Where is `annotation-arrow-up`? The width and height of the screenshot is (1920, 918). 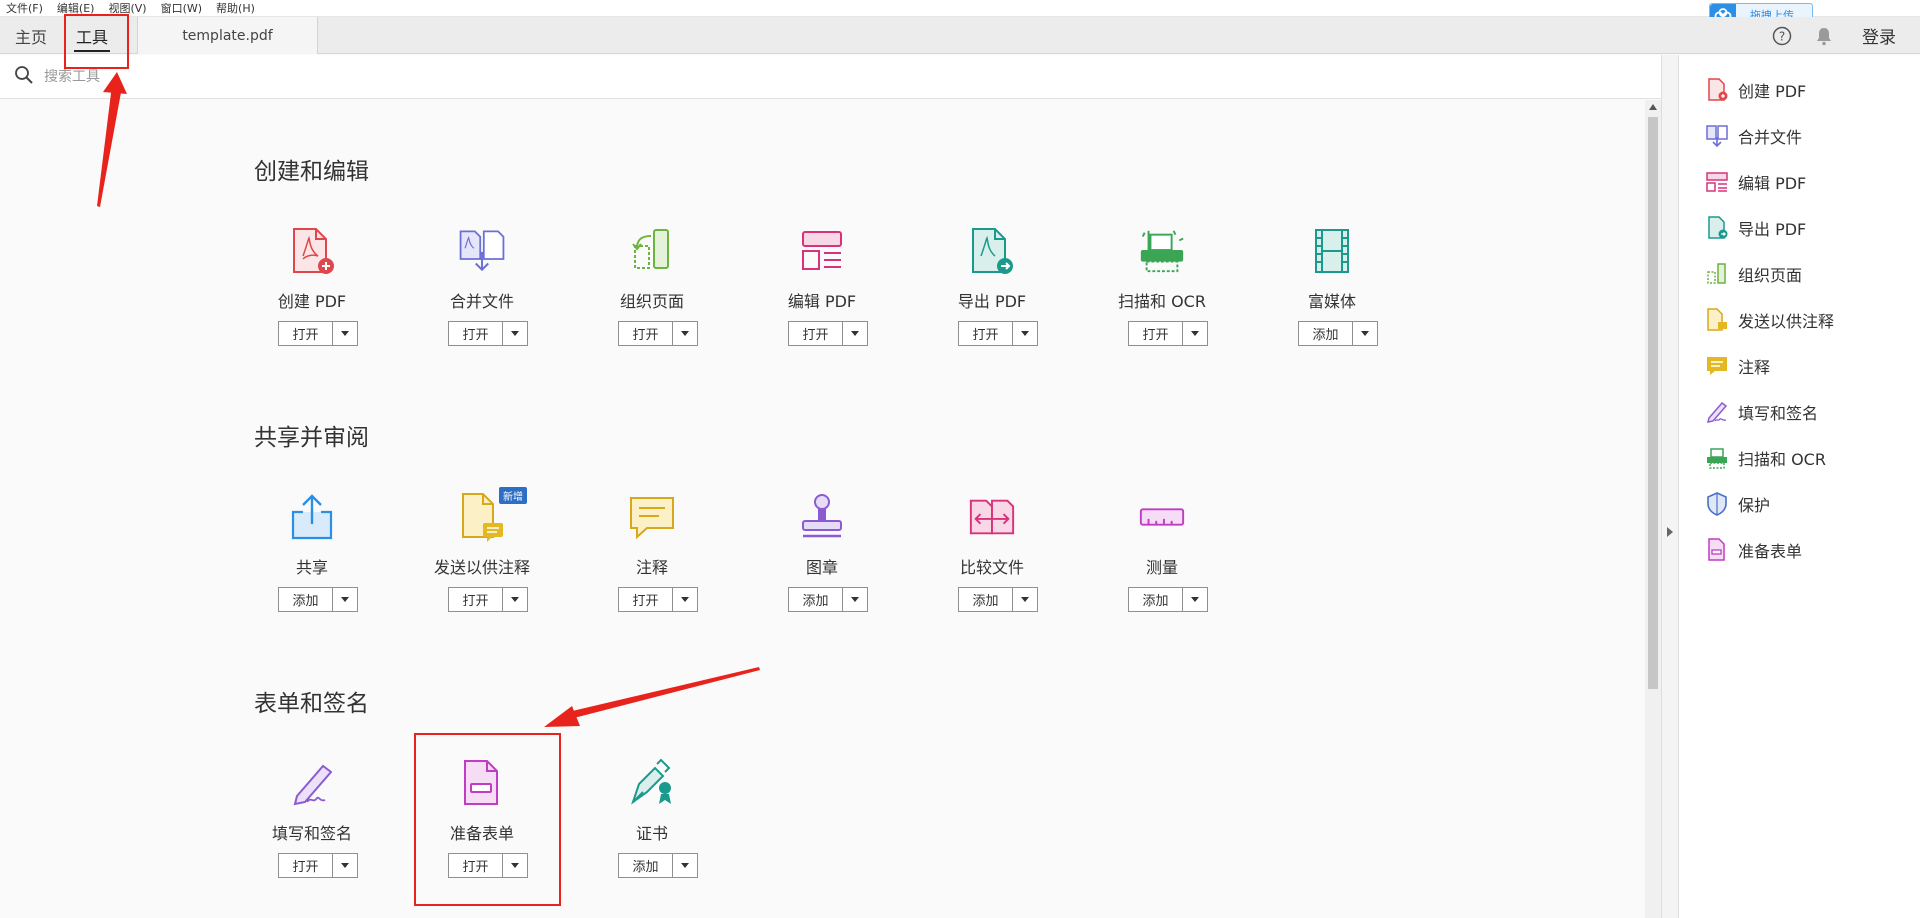
annotation-arrow-up is located at coordinates (109, 146).